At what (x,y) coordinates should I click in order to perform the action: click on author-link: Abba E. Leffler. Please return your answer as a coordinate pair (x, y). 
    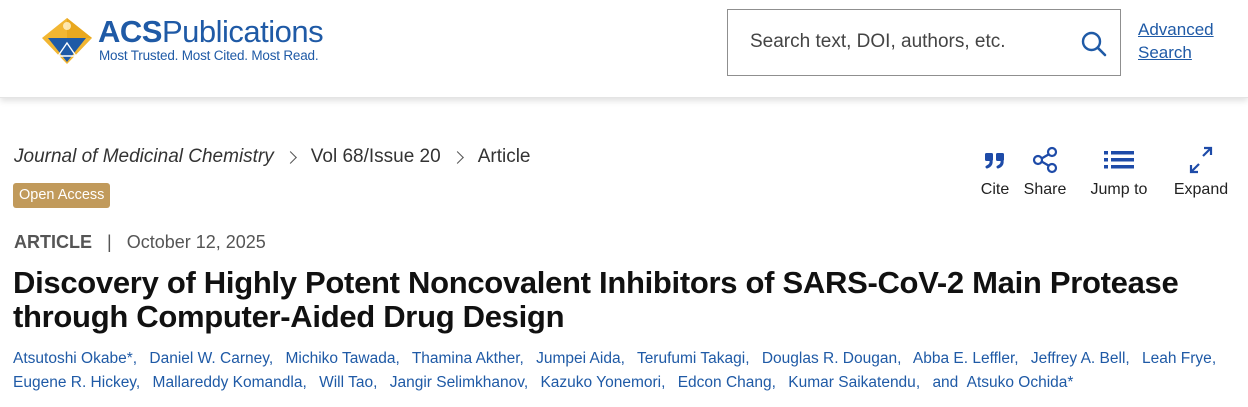
    Looking at the image, I should click on (963, 358).